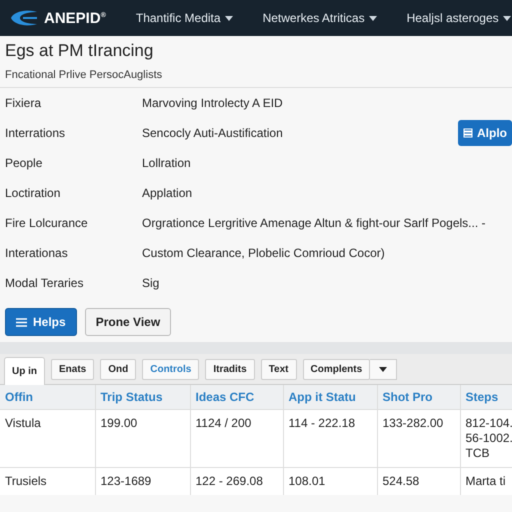 This screenshot has height=512, width=512. What do you see at coordinates (264, 253) in the screenshot?
I see `field-value: Custom Clearance, Plobelic Comrioud Cocor)` at bounding box center [264, 253].